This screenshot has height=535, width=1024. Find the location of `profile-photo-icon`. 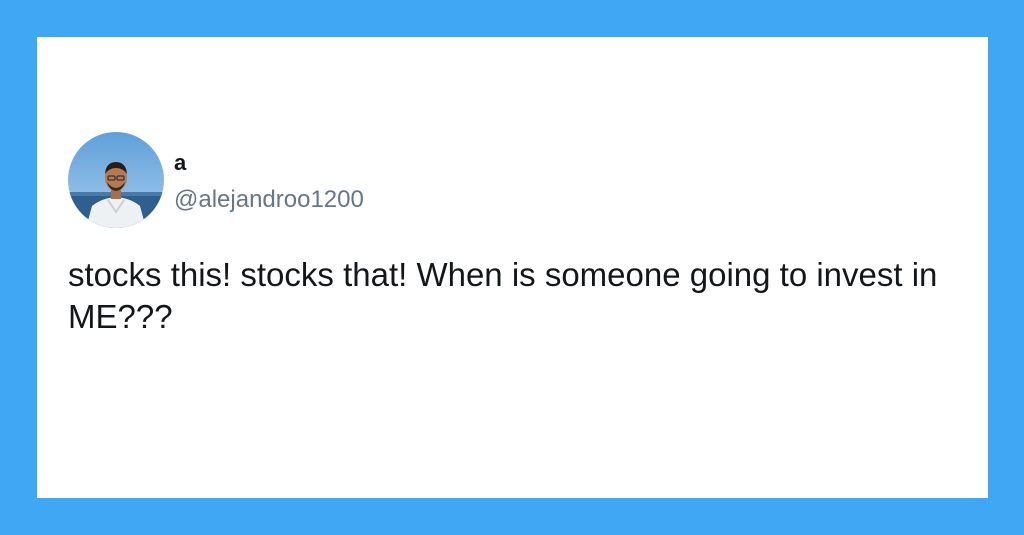

profile-photo-icon is located at coordinates (116, 180).